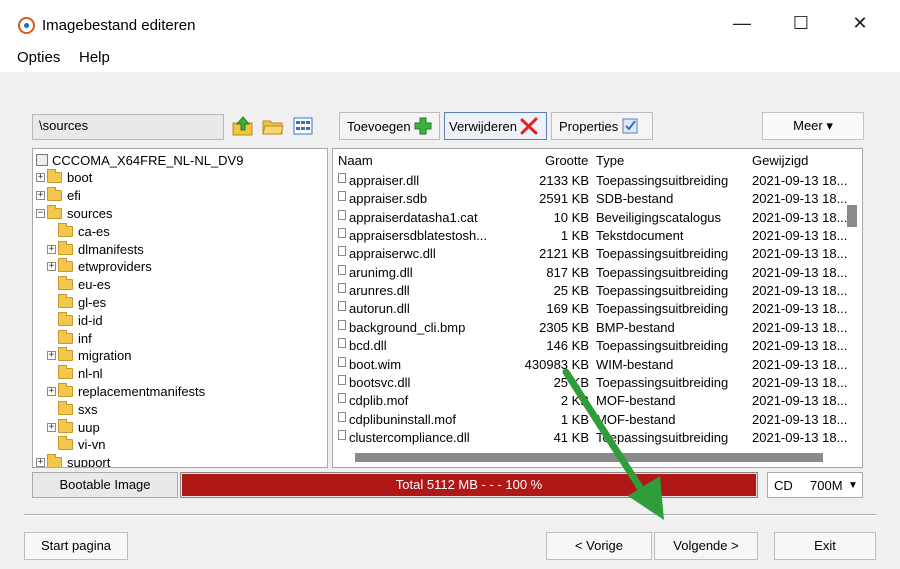 This screenshot has height=569, width=900. Describe the element at coordinates (780, 160) in the screenshot. I see `column-header-modified: Gewijzigd` at that location.